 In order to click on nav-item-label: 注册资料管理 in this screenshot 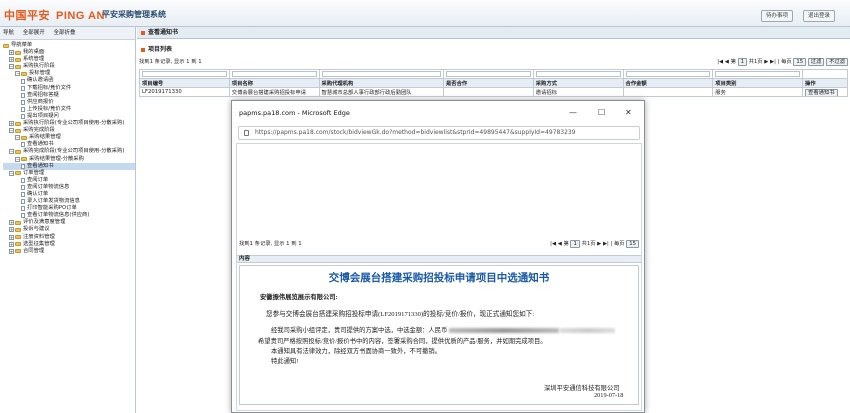, I will do `click(39, 236)`.